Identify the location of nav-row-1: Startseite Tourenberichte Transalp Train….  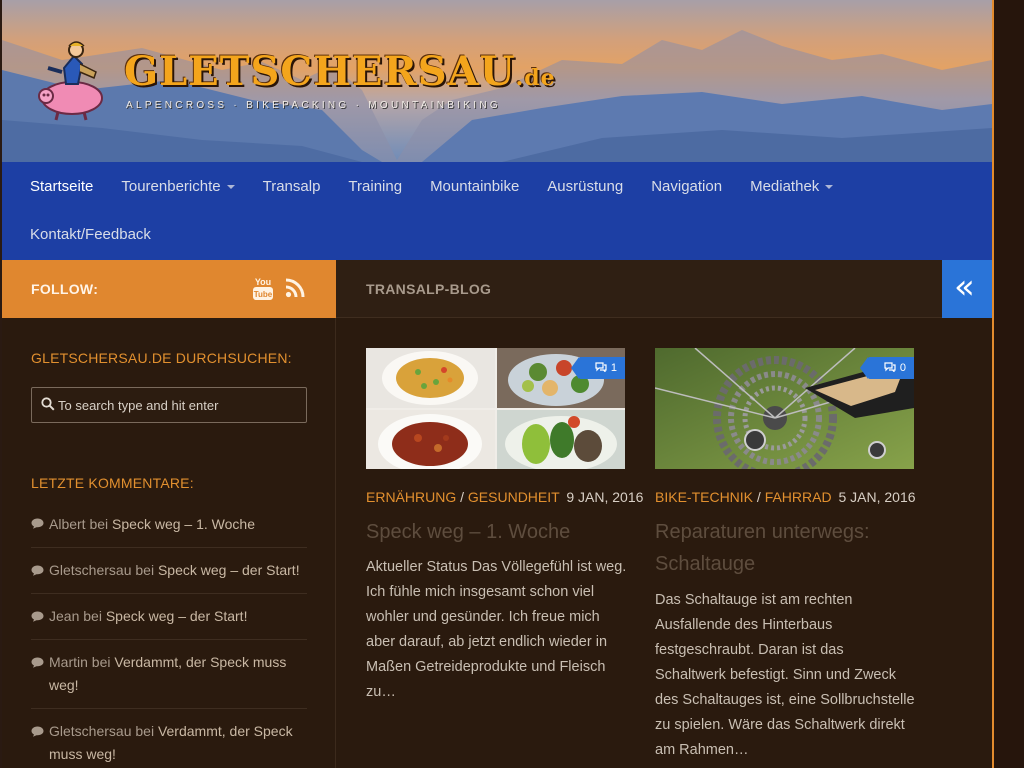
(497, 186).